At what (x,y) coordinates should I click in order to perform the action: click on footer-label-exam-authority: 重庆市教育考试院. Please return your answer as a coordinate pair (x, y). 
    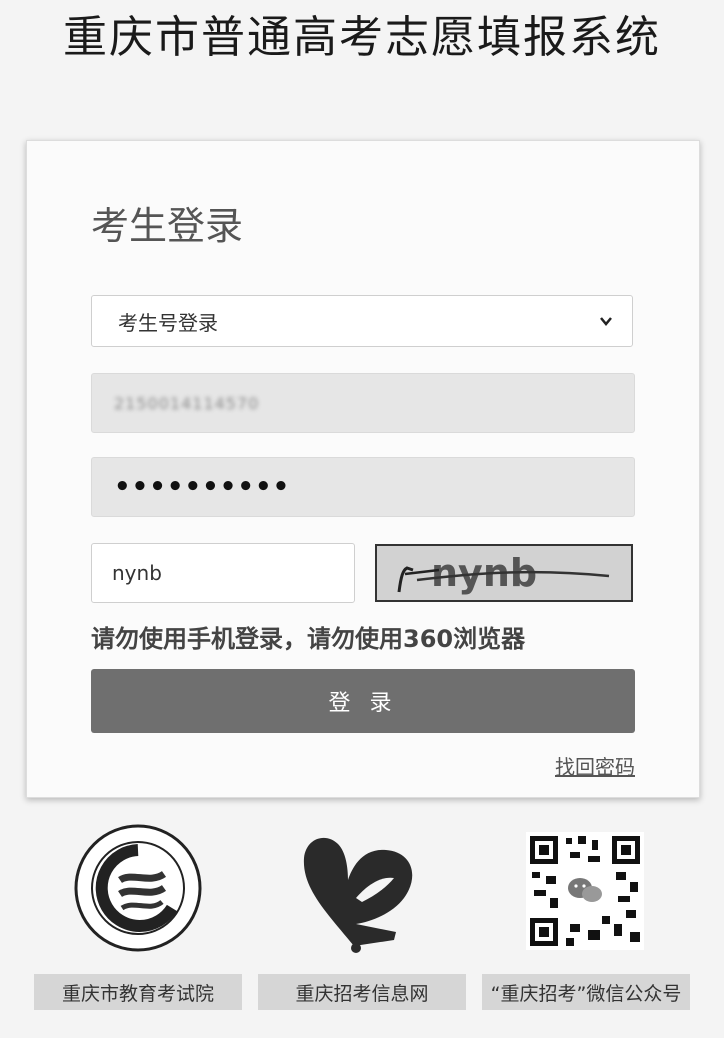
    Looking at the image, I should click on (138, 992).